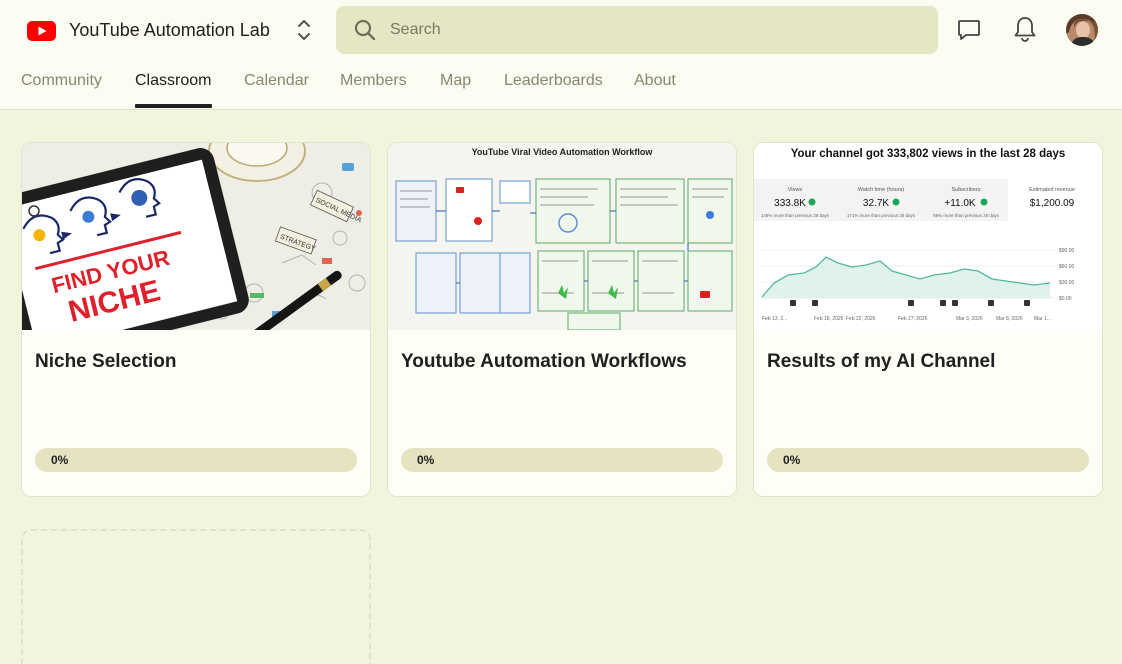 This screenshot has height=664, width=1122. I want to click on chat-bubble-icon, so click(969, 30).